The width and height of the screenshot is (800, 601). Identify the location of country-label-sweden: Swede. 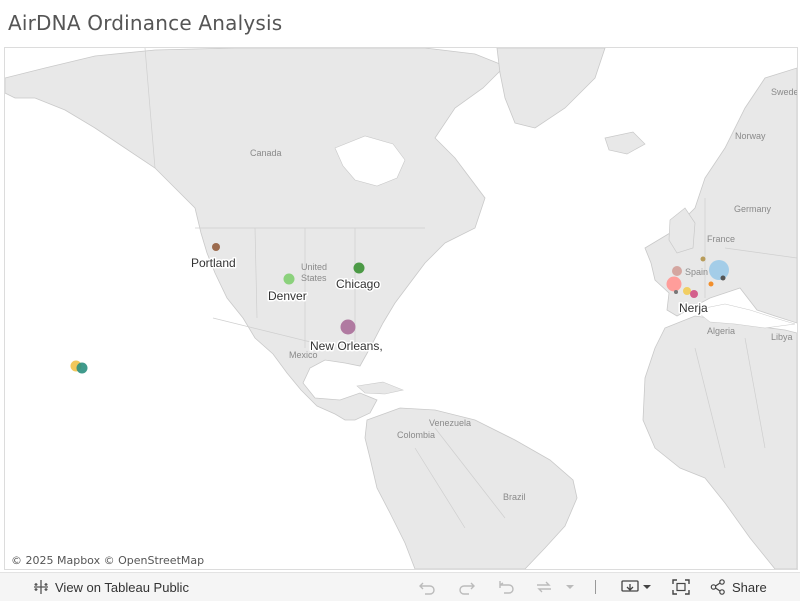
(784, 92).